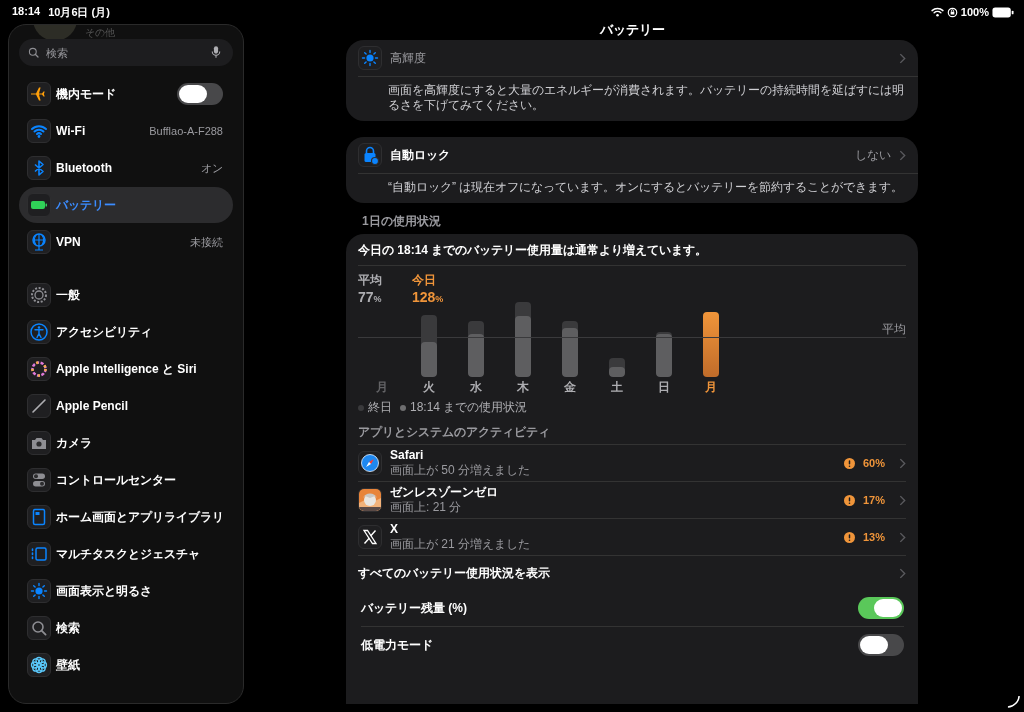  What do you see at coordinates (39, 406) in the screenshot?
I see `pencil-icon` at bounding box center [39, 406].